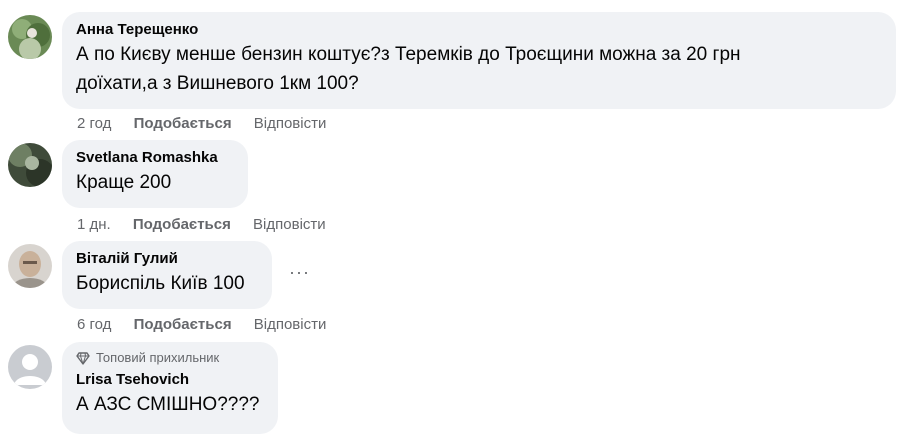 The height and width of the screenshot is (434, 898). I want to click on comment-time: 6 год, so click(94, 325).